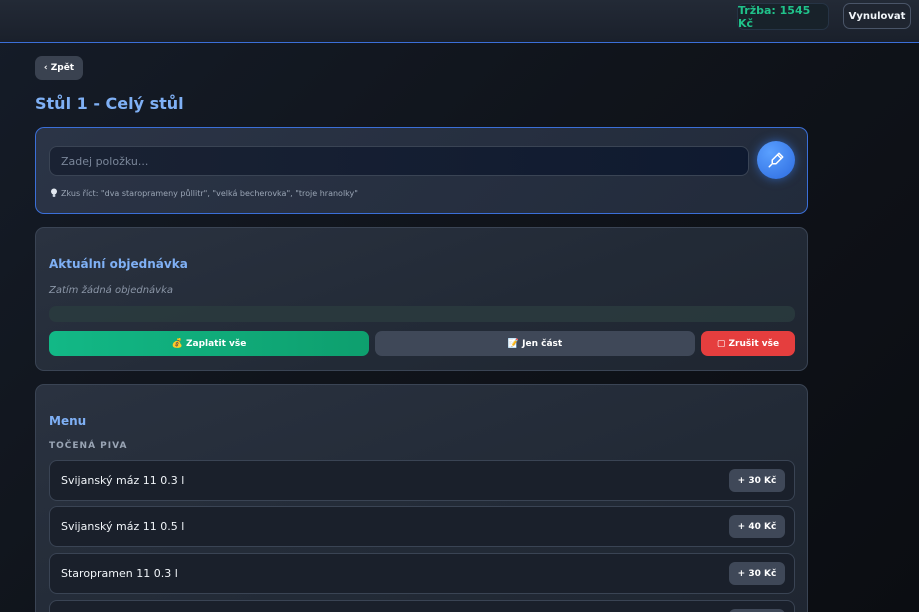 This screenshot has height=612, width=919. I want to click on menu-item: Svijanský máz 11 0.5 l + 40 Kč, so click(422, 526).